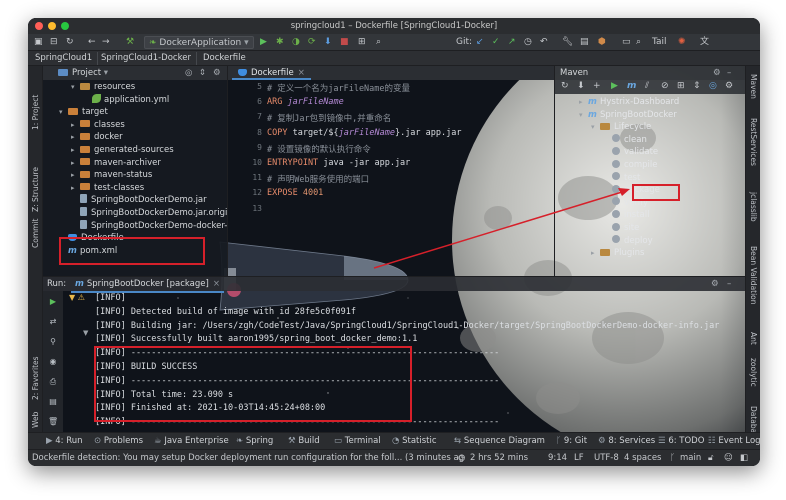  Describe the element at coordinates (188, 73) in the screenshot. I see `locate-icon: ◎` at that location.